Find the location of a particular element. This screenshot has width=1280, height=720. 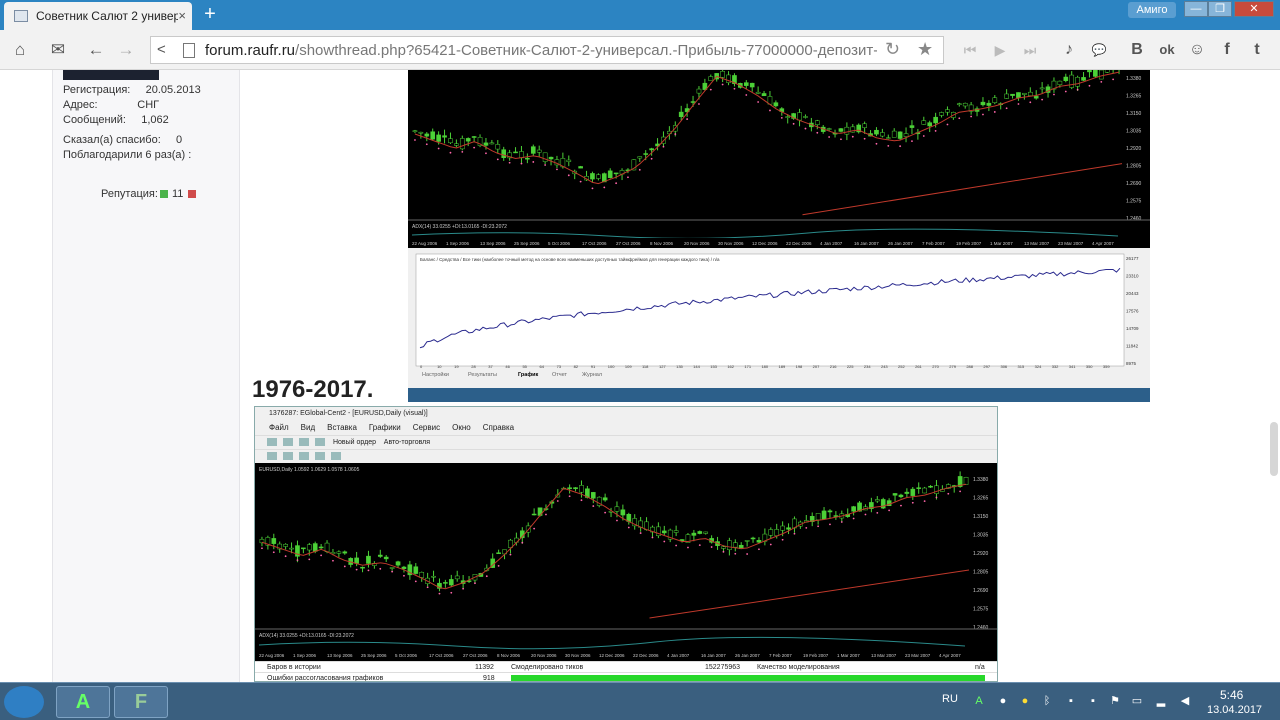

odnoklassniki-icon: ok is located at coordinates (1167, 50).